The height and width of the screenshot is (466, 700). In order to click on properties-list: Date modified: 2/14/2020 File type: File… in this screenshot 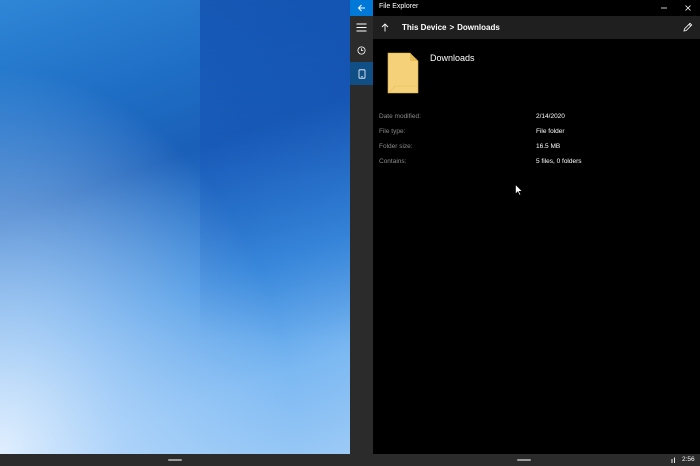, I will do `click(534, 143)`.